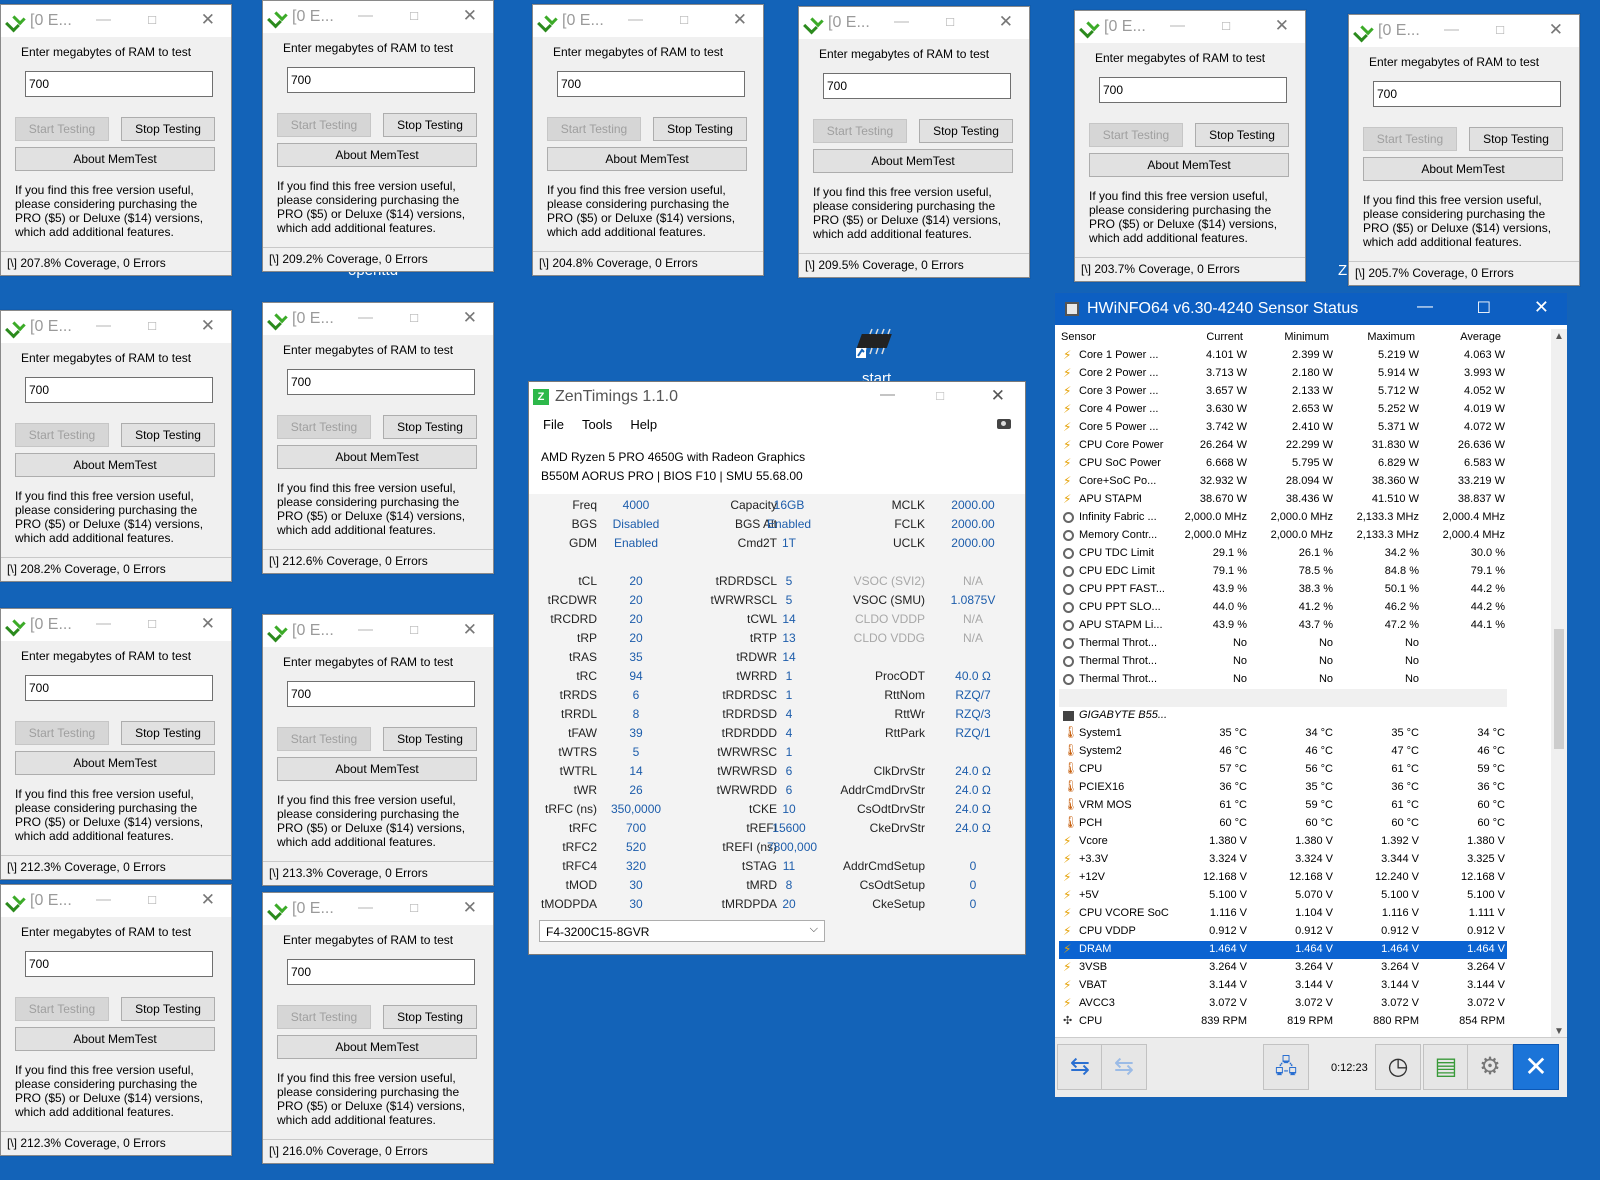 The image size is (1600, 1180). I want to click on sensor-row: CPU PPT FAST... 43.9 % 38.3 % 50.1 % 44.2 %, so click(1283, 590).